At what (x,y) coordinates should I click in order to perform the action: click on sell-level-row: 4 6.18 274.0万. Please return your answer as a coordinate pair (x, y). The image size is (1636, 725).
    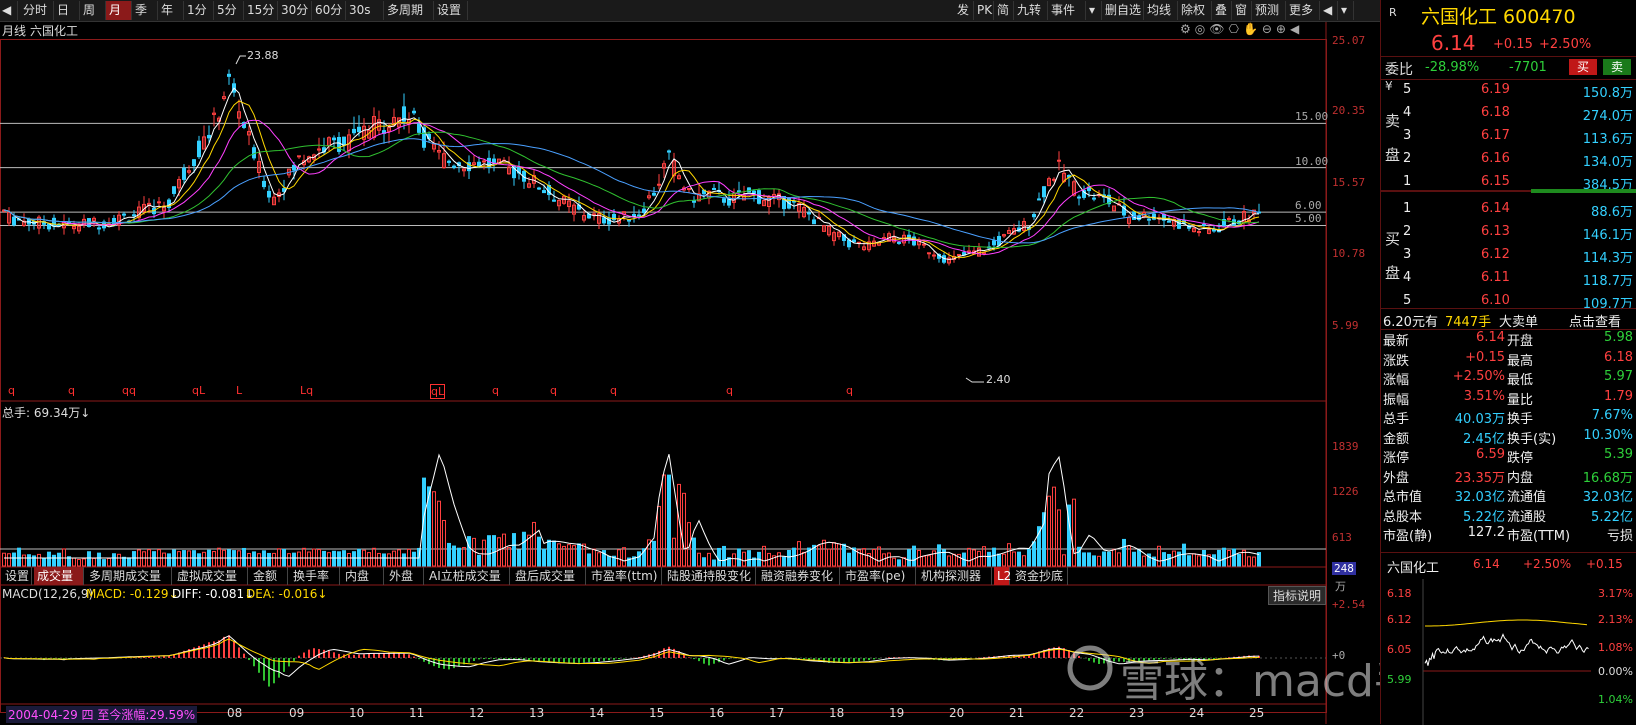
    Looking at the image, I should click on (1508, 114).